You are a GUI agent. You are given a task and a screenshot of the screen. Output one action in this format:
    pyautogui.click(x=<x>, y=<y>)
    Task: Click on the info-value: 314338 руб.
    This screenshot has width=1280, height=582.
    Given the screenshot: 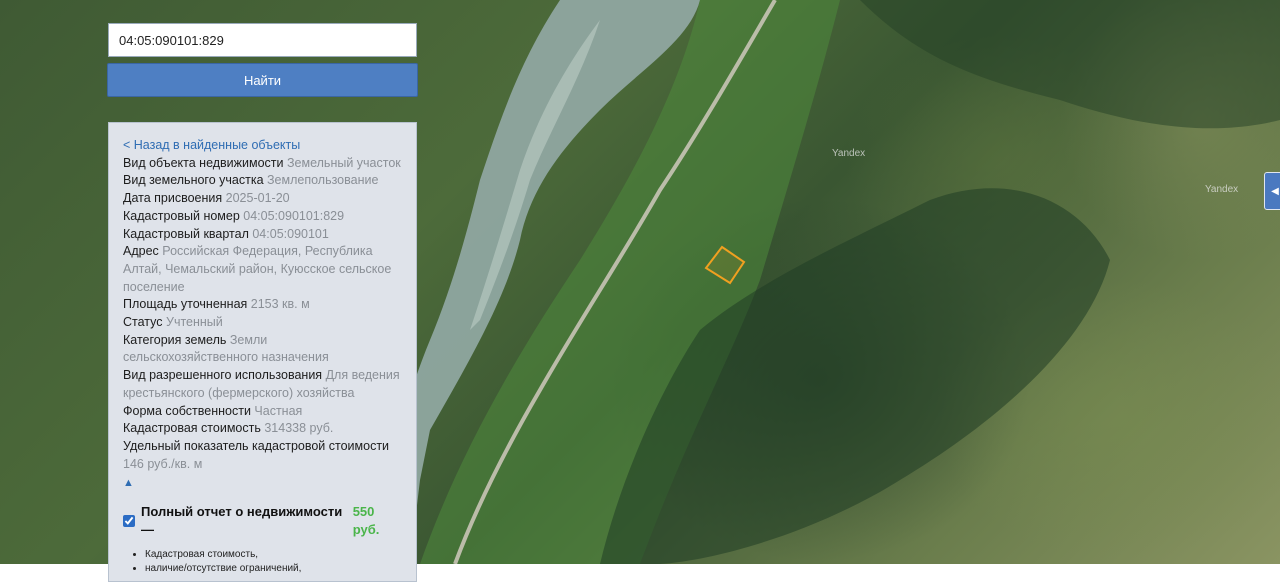 What is the action you would take?
    pyautogui.click(x=299, y=428)
    